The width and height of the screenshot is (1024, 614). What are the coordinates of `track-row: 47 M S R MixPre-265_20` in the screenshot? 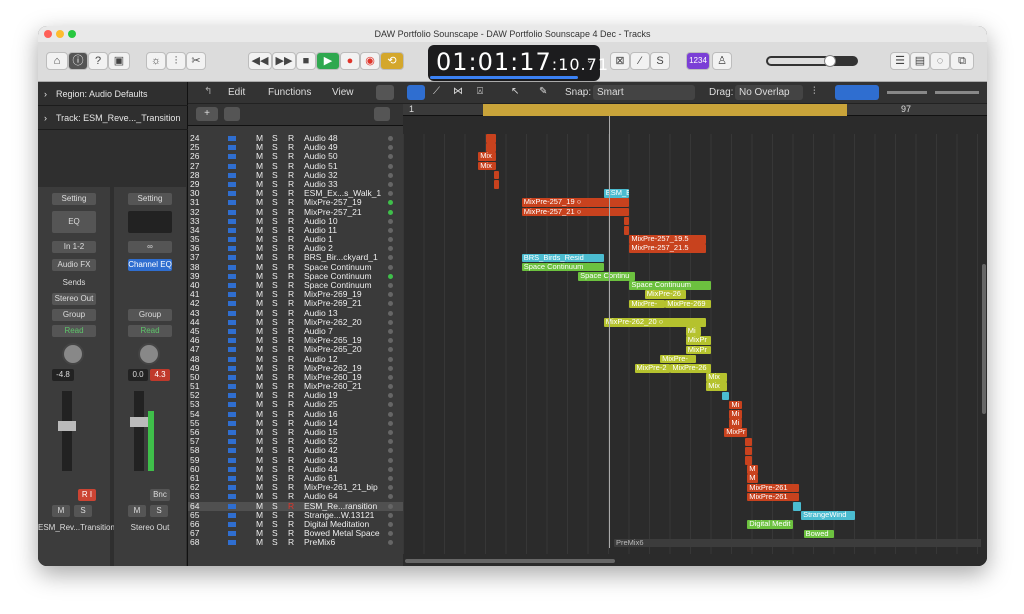 It's located at (295, 349).